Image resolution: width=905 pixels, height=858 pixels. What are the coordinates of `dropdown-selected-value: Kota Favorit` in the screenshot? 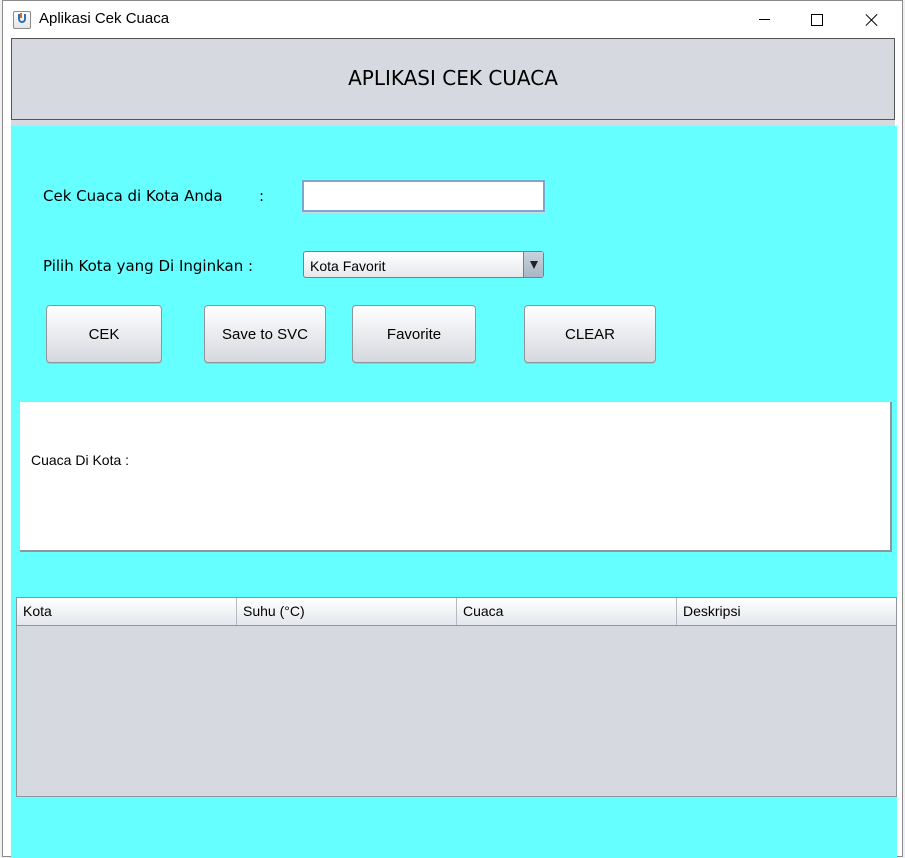 It's located at (348, 266).